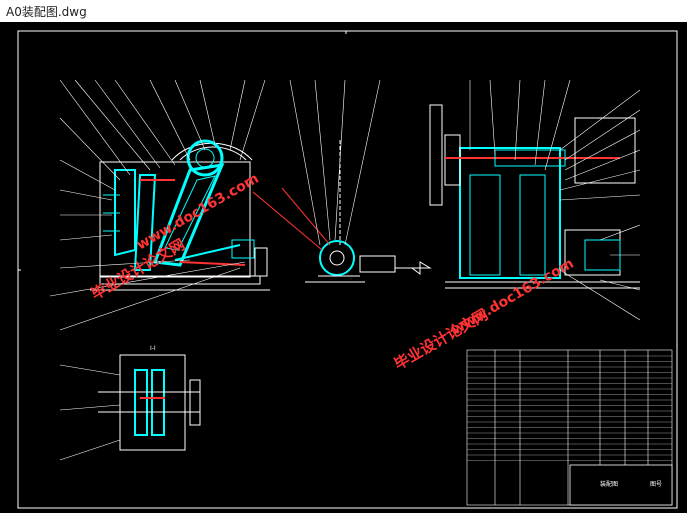 This screenshot has height=513, width=687. Describe the element at coordinates (343, 11) in the screenshot. I see `window-titlebar: A0装配图.dwg` at that location.